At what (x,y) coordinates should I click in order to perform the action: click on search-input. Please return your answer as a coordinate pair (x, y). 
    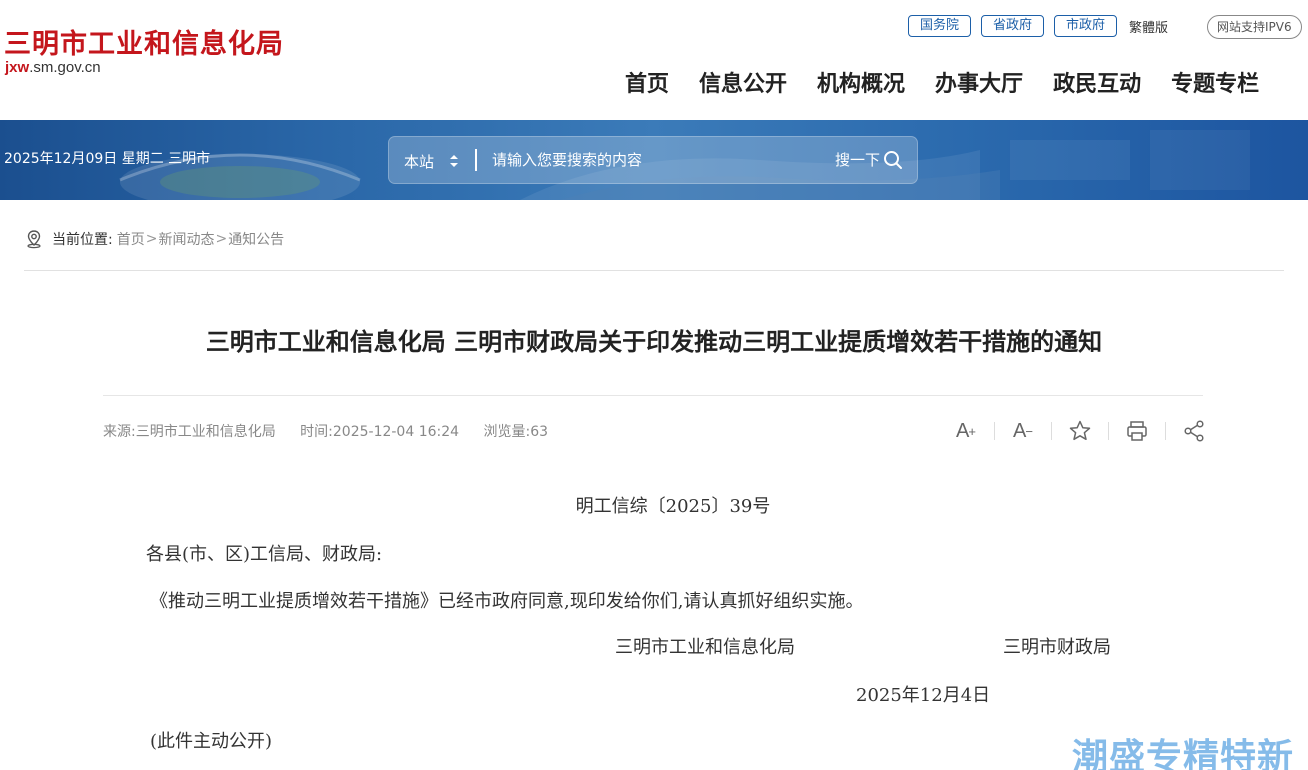
    Looking at the image, I should click on (657, 160).